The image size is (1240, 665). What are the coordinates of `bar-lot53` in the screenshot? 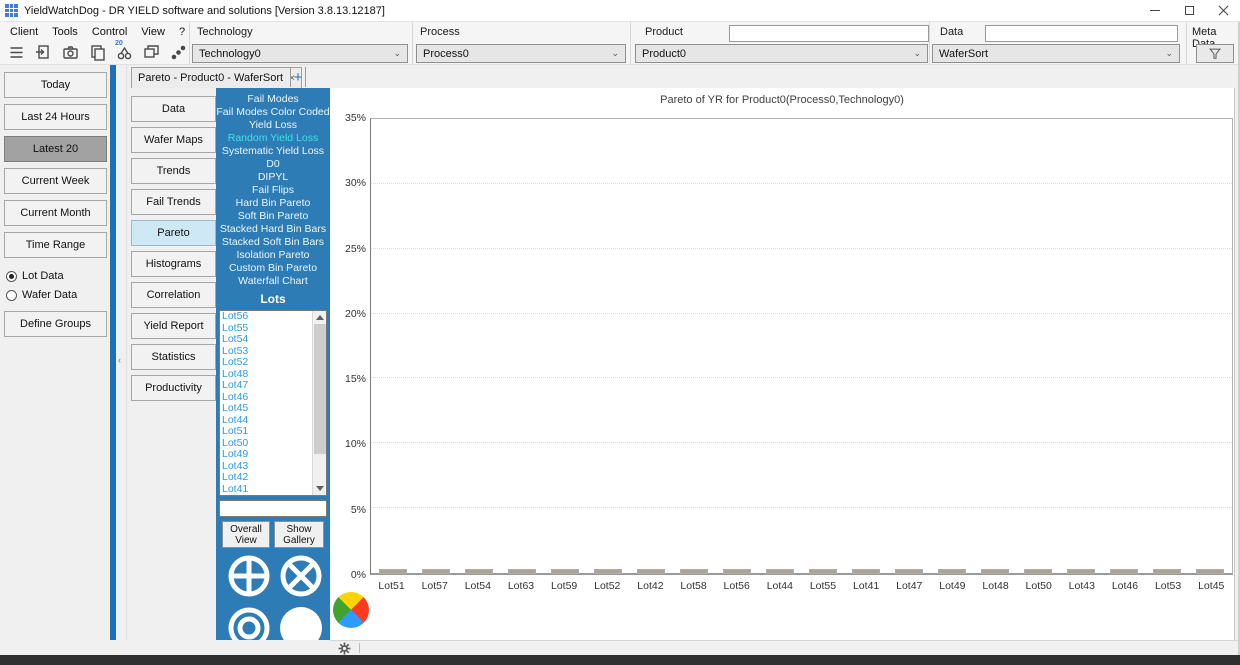 It's located at (1167, 571).